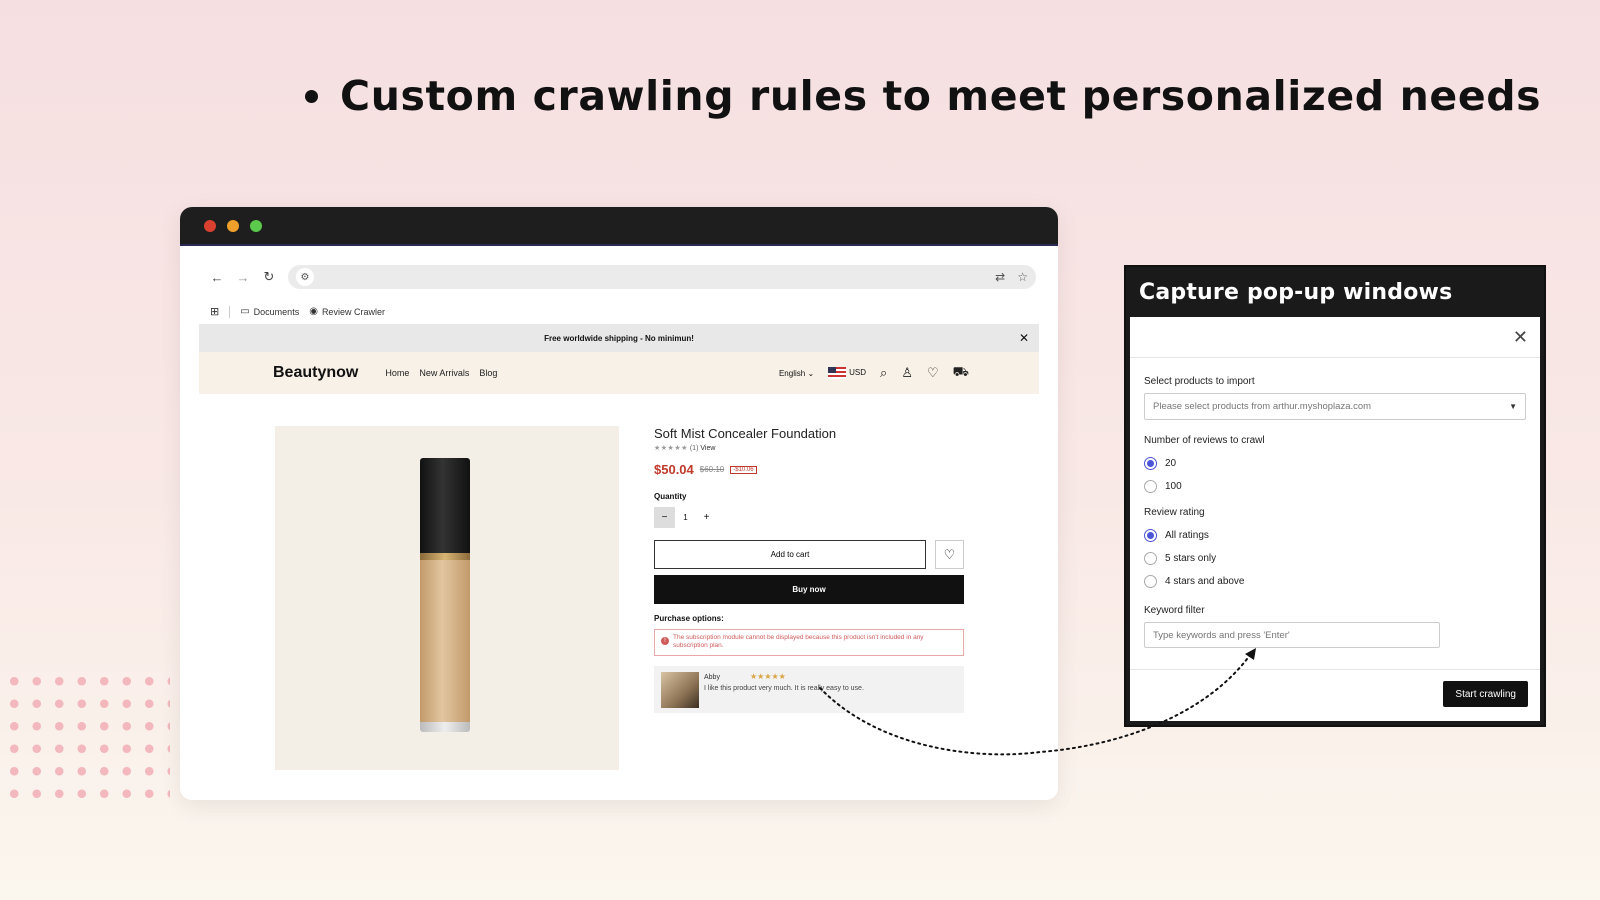  Describe the element at coordinates (670, 496) in the screenshot. I see `quantity-label: Quantity` at that location.